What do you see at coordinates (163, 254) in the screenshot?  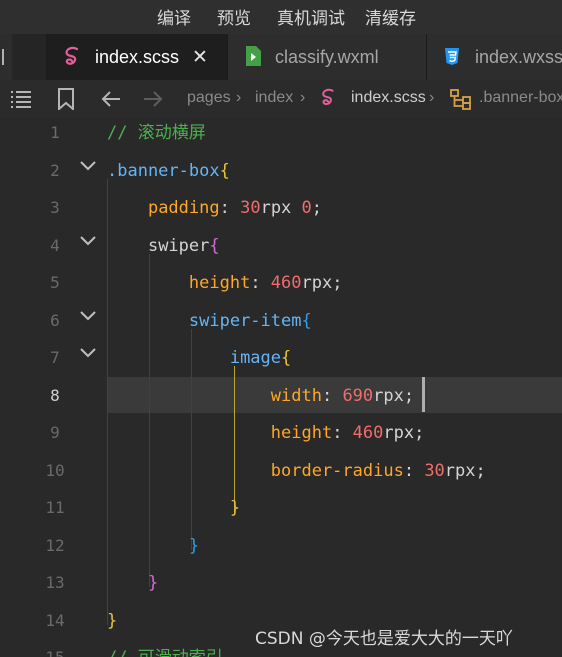 I see `code-line: swiper{` at bounding box center [163, 254].